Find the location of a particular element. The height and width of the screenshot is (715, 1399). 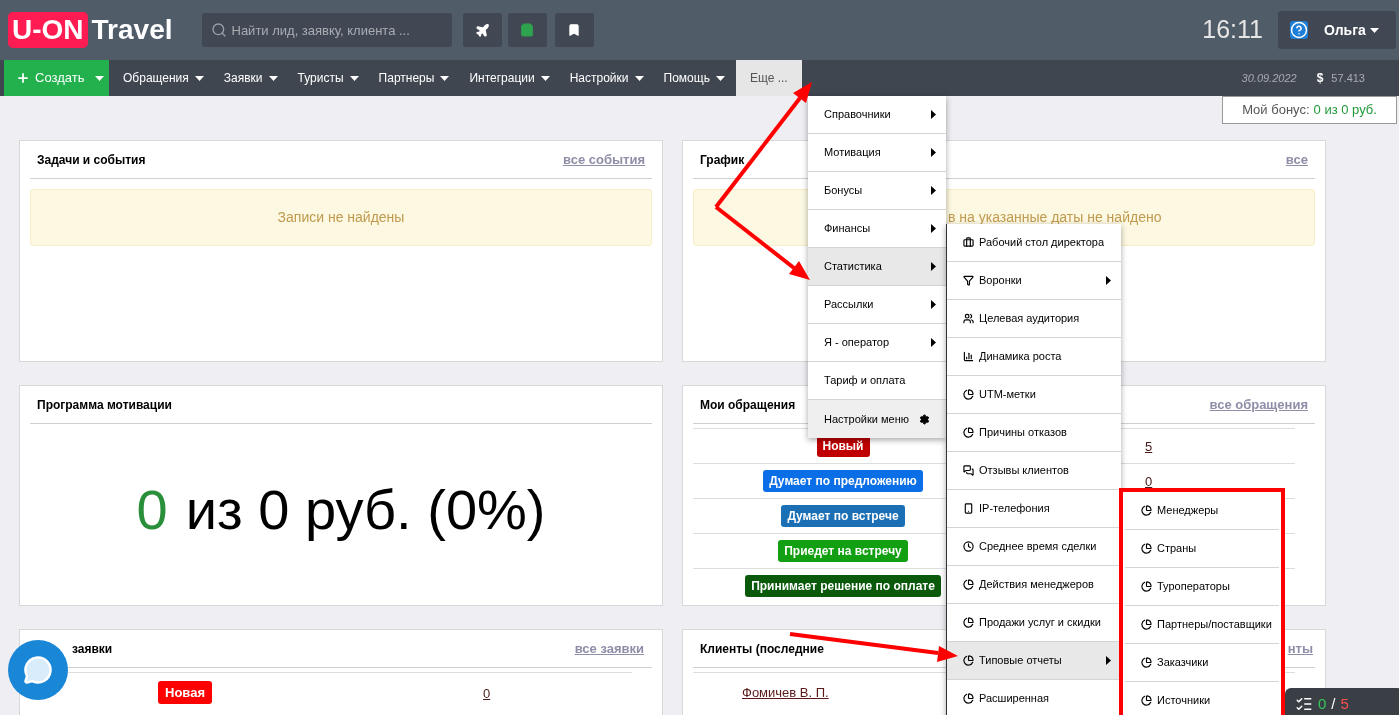

menu-item: Продажи услуг и скидки is located at coordinates (1034, 623).